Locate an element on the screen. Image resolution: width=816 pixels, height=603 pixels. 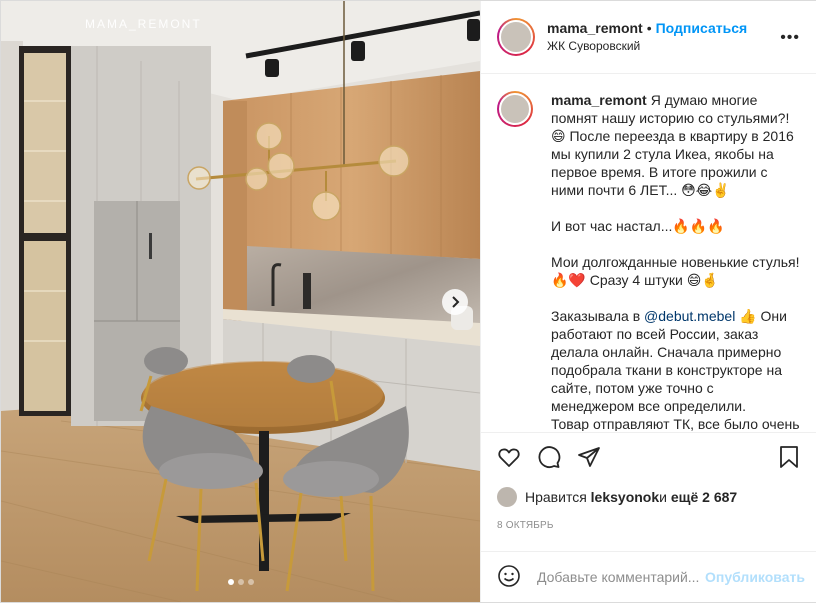
caption-paragraph: И вот час настал...🔥🔥🔥 is located at coordinates (638, 226).